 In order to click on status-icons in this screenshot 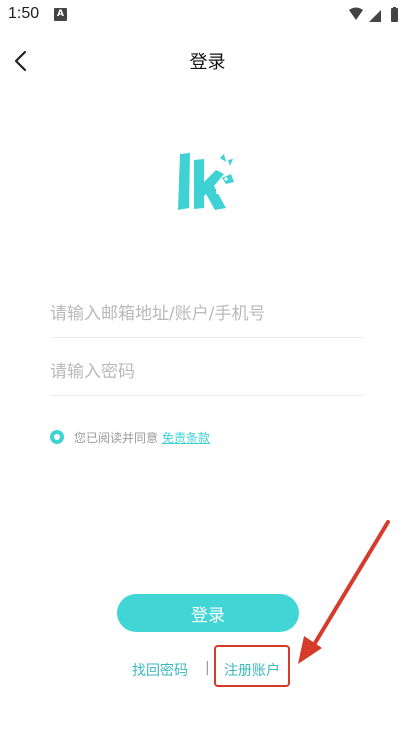, I will do `click(373, 14)`.